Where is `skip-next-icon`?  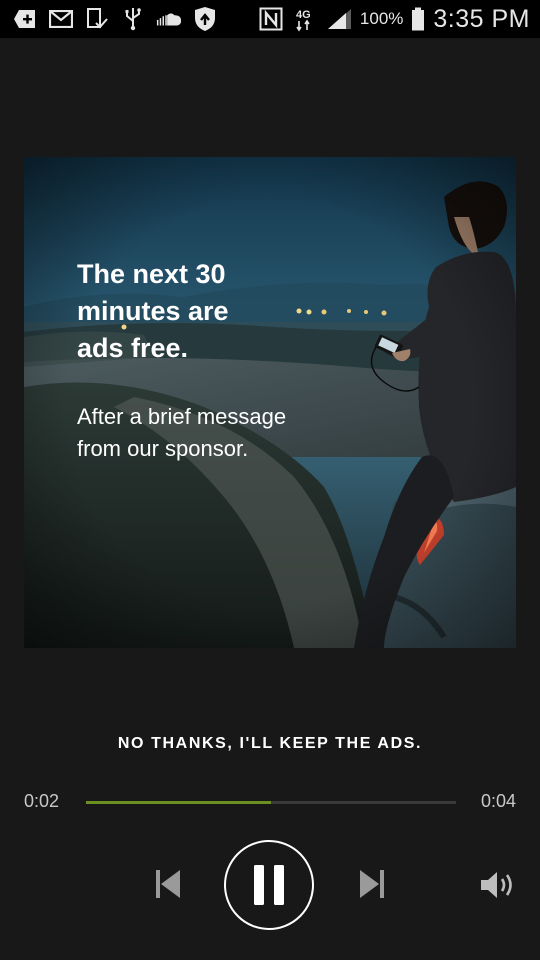
skip-next-icon is located at coordinates (372, 884).